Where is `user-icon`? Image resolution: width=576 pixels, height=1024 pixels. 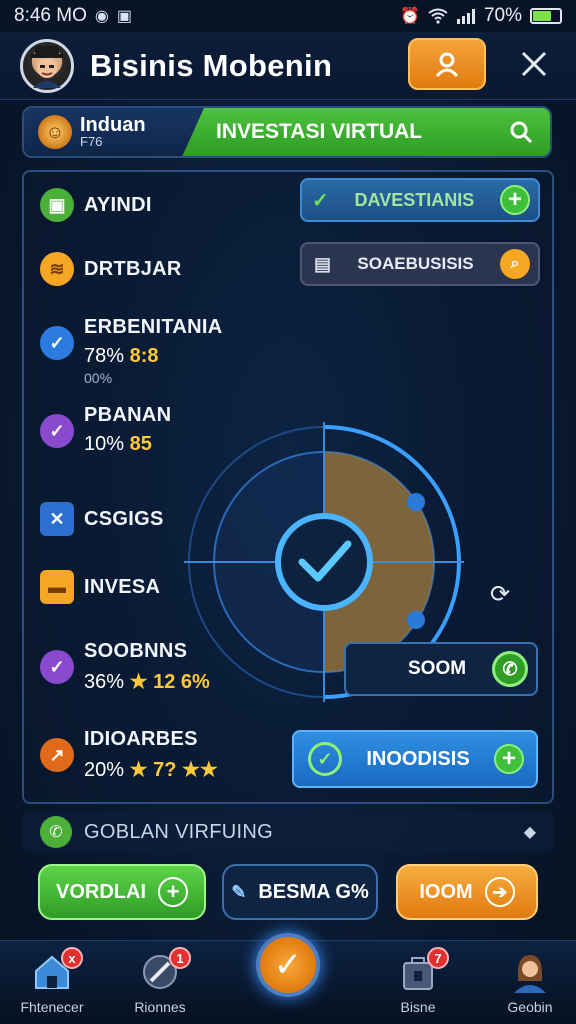 user-icon is located at coordinates (447, 65).